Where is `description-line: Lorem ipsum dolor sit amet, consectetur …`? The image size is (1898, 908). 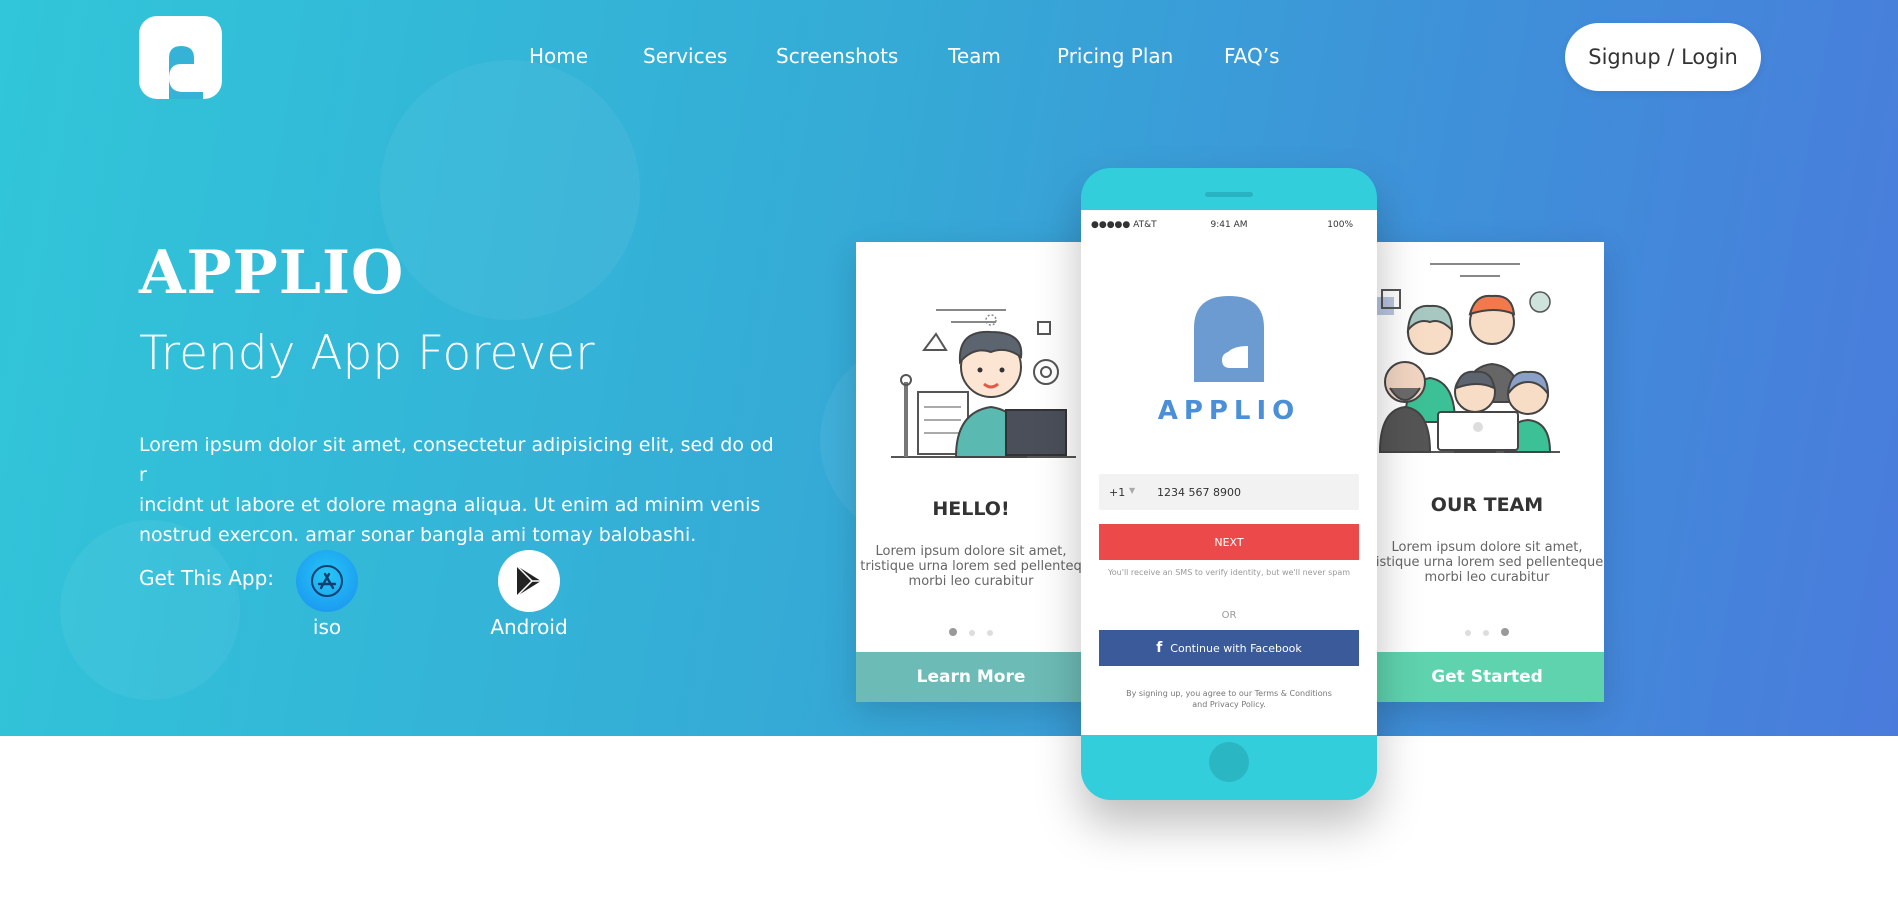
description-line: Lorem ipsum dolor sit amet, consectetur … is located at coordinates (456, 460).